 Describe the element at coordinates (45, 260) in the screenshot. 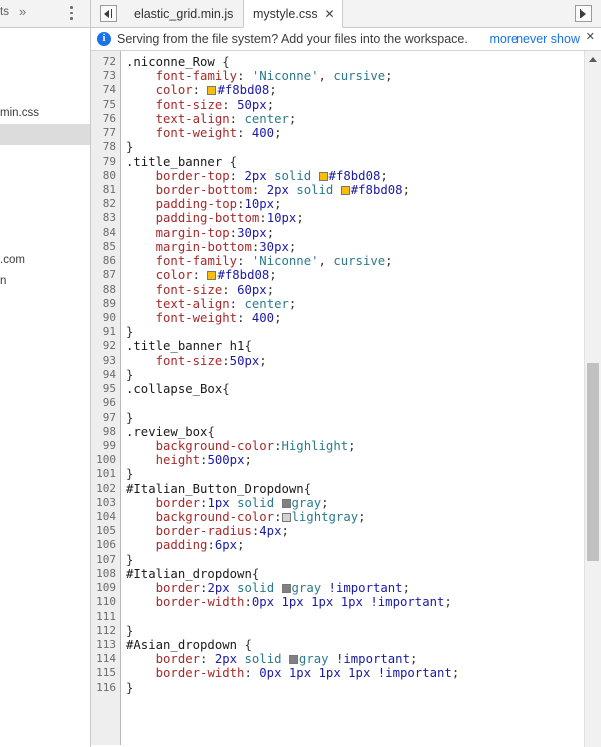

I see `list-item: .com` at that location.